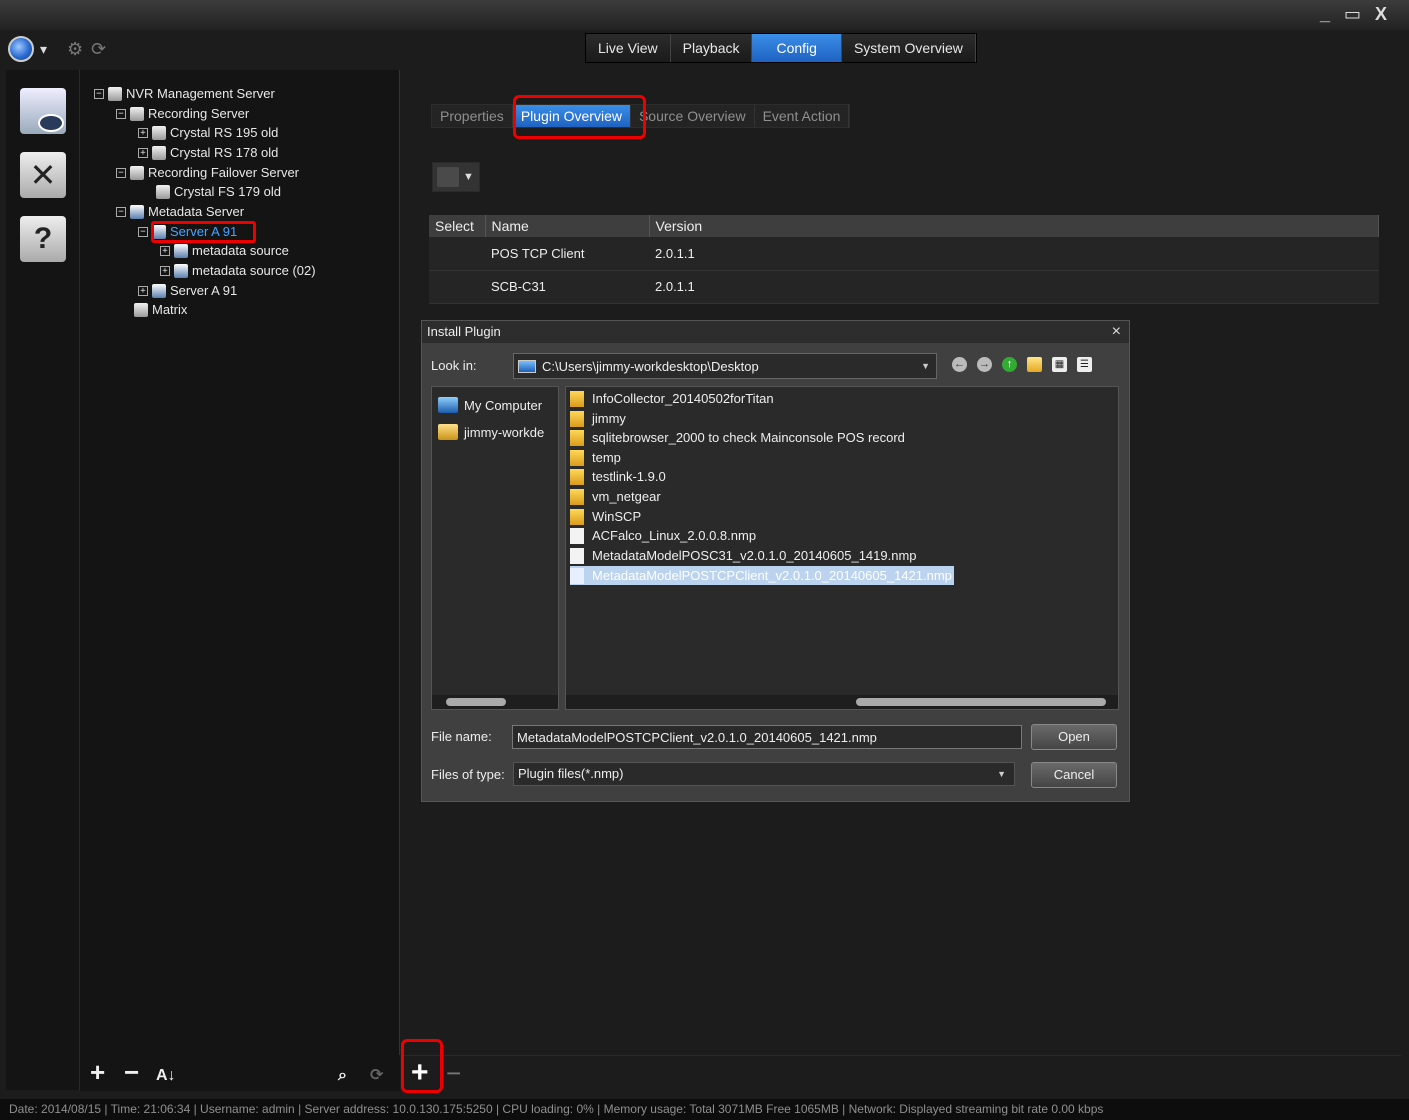  I want to click on tree-node-server-a91: + Server A 91, so click(187, 291).